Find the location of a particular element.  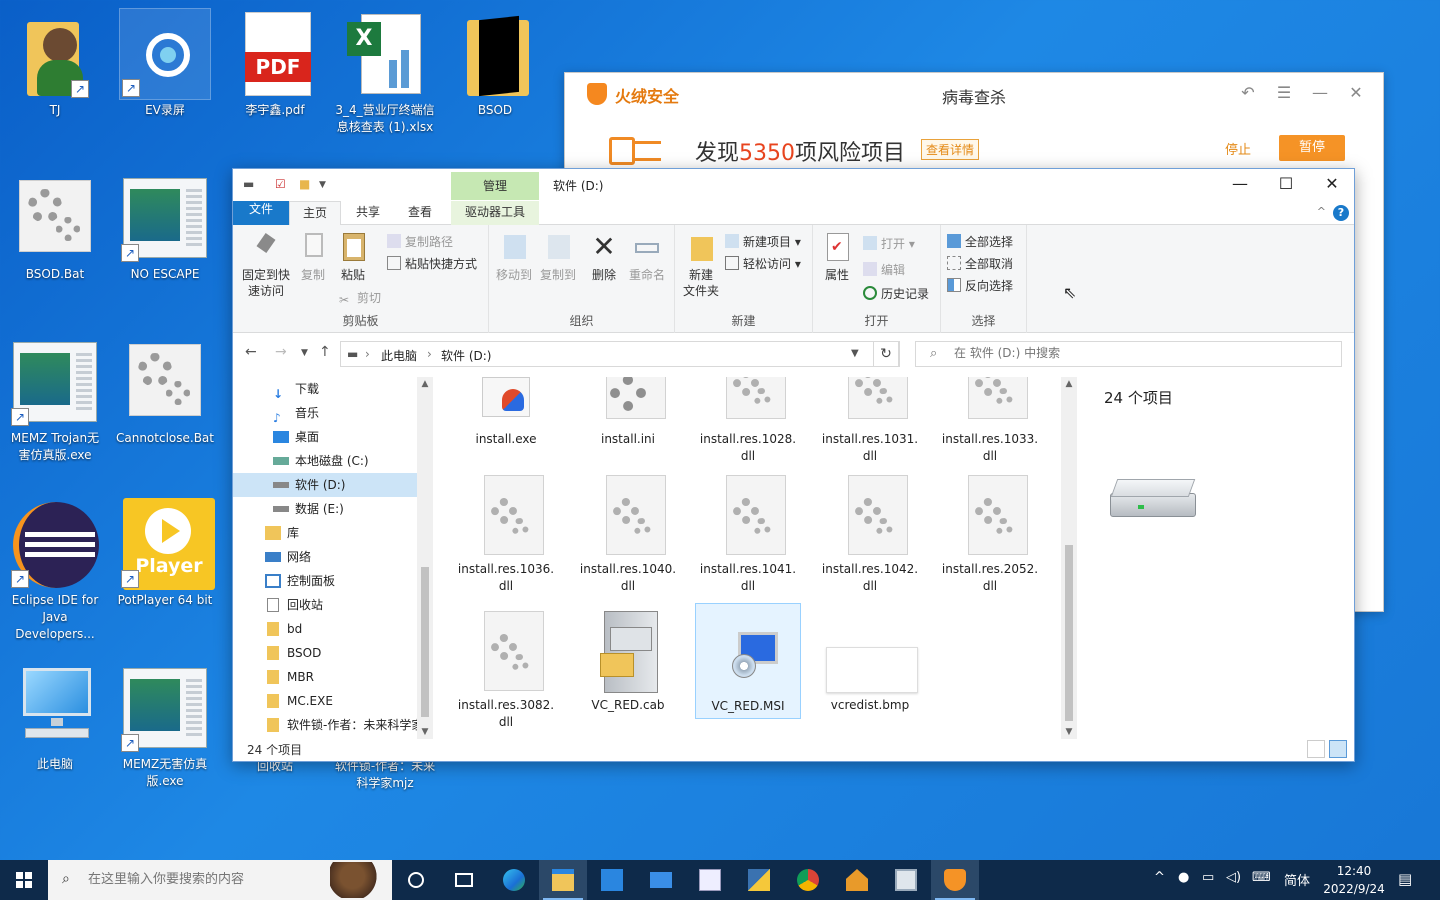

av-close-button: ✕ is located at coordinates (1356, 92).